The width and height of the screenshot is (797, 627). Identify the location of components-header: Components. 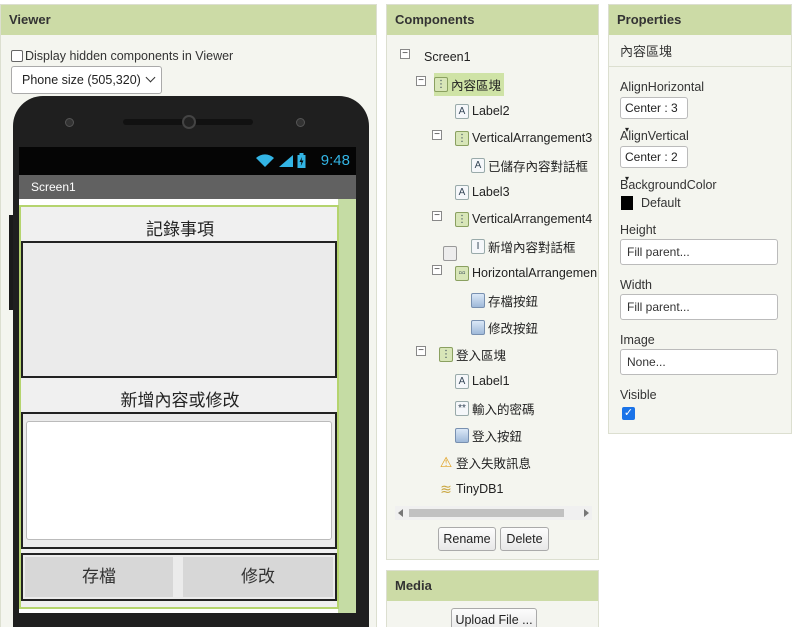
(492, 20).